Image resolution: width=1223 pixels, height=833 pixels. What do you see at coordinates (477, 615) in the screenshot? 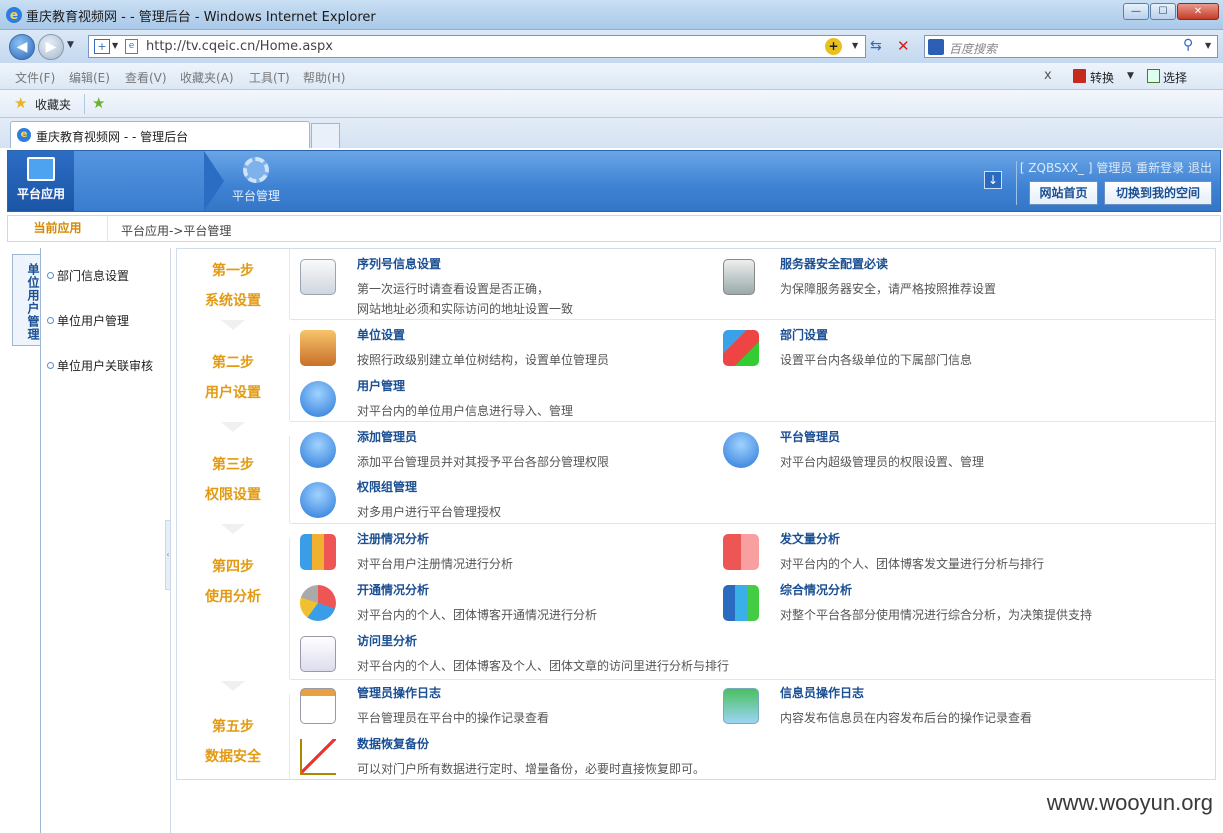
I see `item-desc: 对平台内的个人、团体博客开通情况进行分析` at bounding box center [477, 615].